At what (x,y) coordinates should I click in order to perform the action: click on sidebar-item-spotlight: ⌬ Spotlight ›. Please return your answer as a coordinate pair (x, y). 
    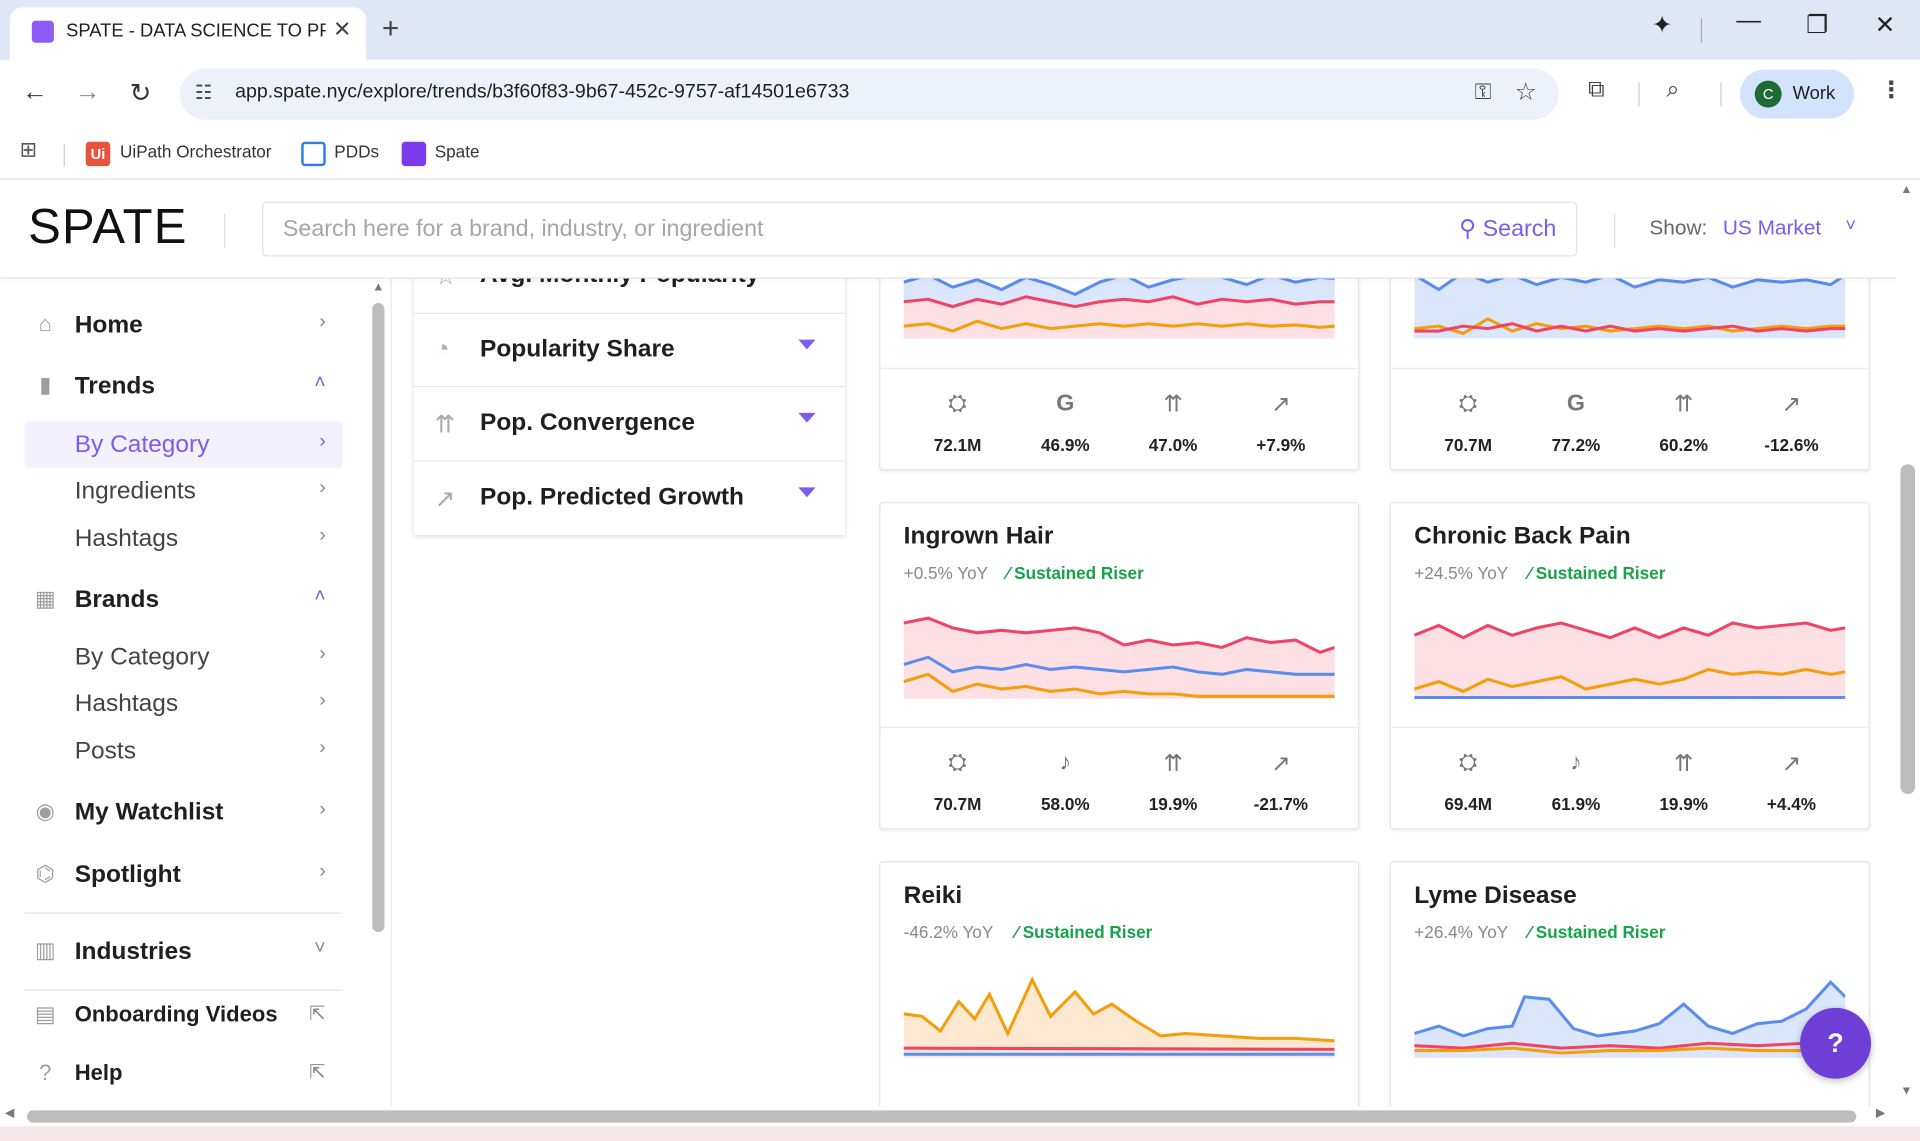
    Looking at the image, I should click on (183, 874).